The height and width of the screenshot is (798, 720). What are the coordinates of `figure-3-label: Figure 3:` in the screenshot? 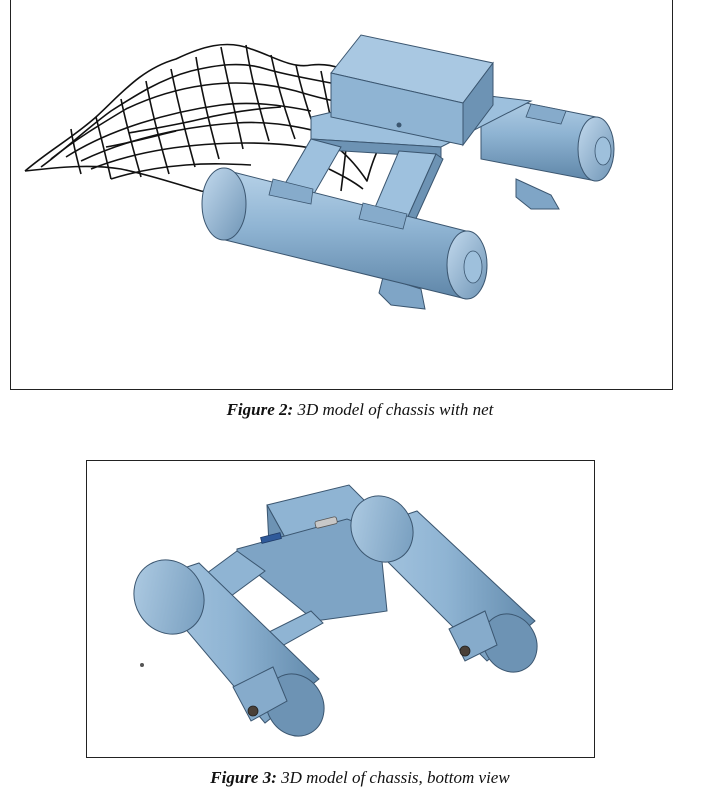 It's located at (243, 777).